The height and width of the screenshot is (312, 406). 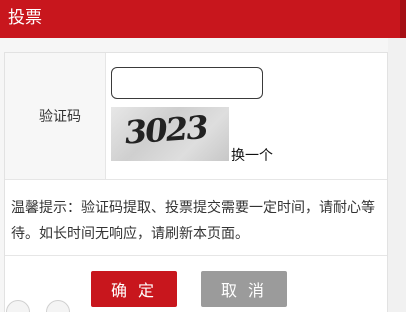 What do you see at coordinates (60, 117) in the screenshot?
I see `captcha-label: 验证码` at bounding box center [60, 117].